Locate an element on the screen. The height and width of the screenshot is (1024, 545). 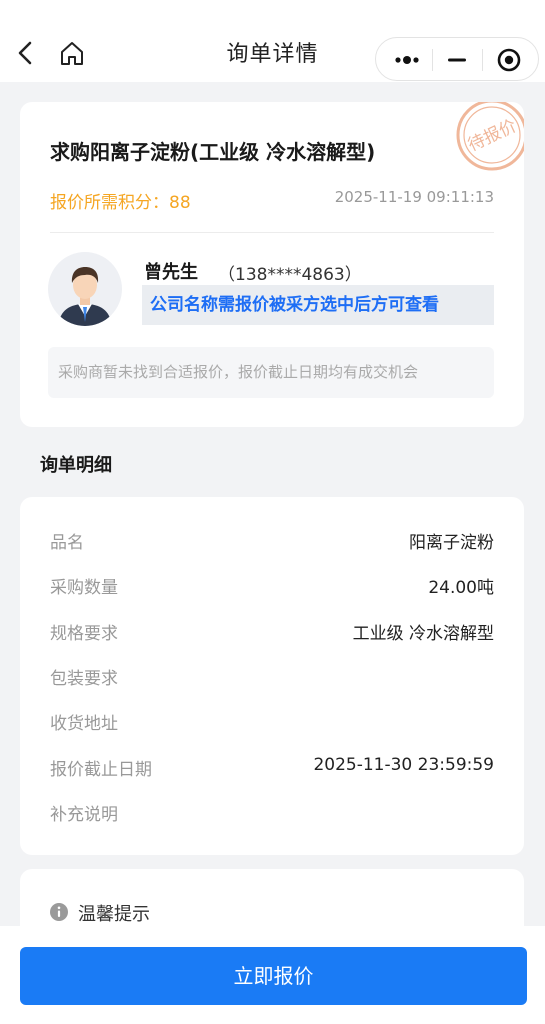
required-points: 报价所需积分：88 is located at coordinates (120, 200).